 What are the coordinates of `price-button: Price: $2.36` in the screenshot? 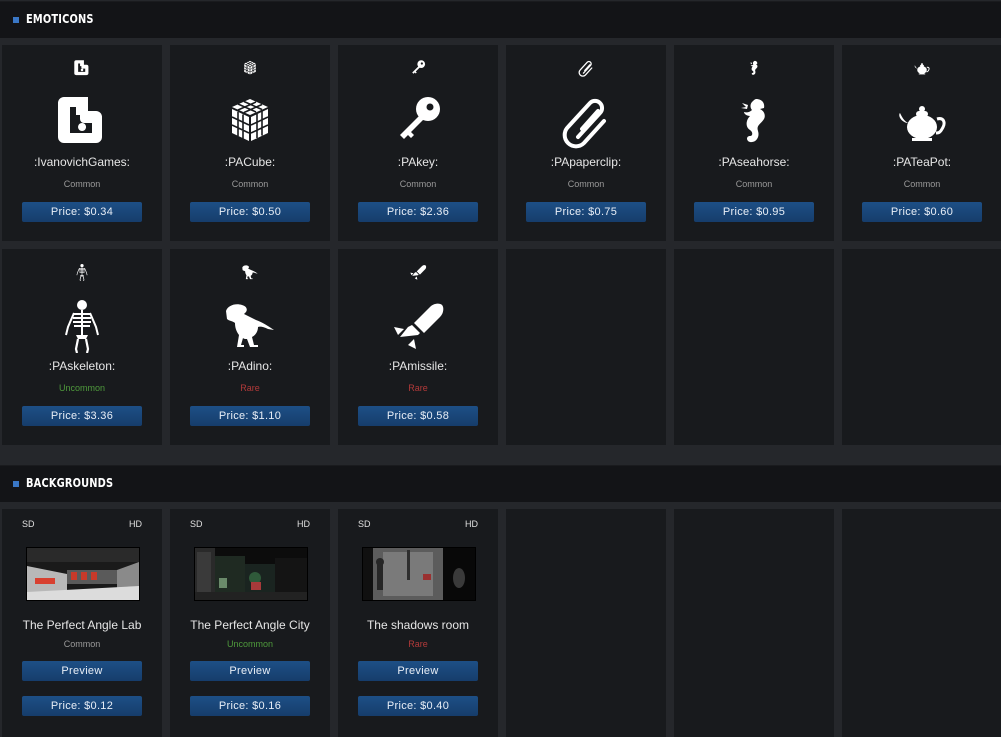 It's located at (418, 212).